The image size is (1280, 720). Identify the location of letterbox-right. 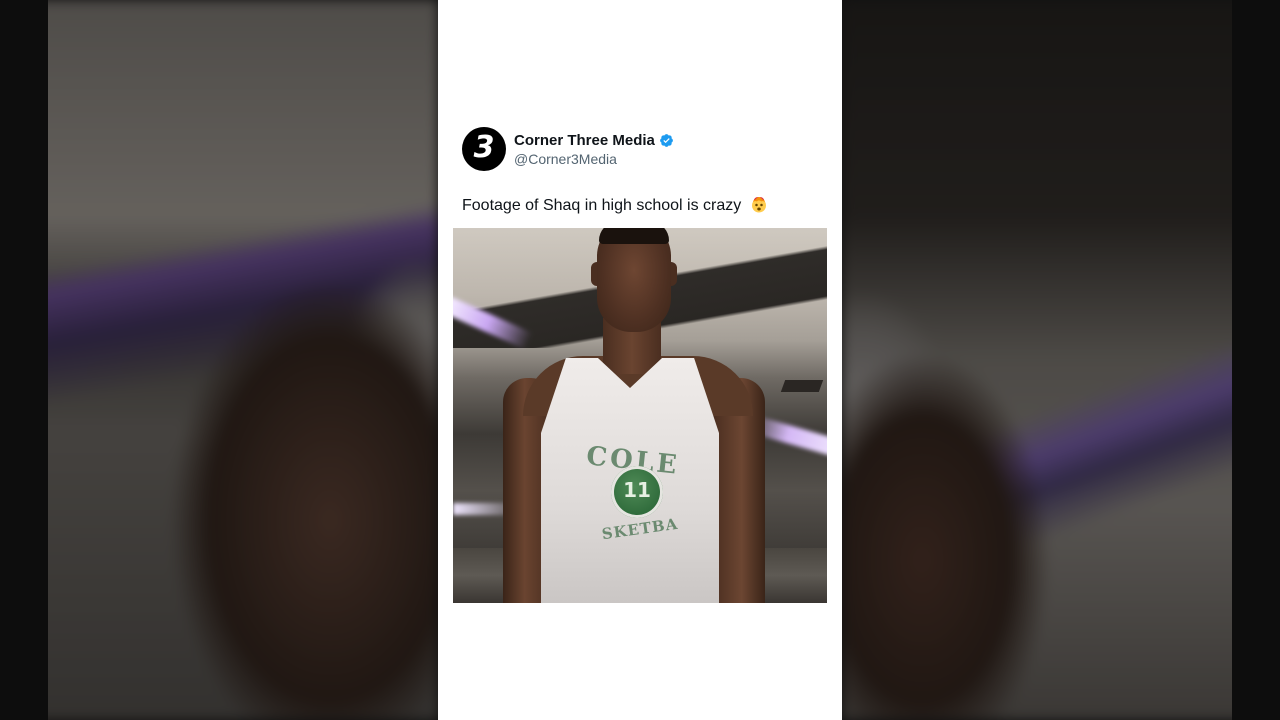
(1256, 360).